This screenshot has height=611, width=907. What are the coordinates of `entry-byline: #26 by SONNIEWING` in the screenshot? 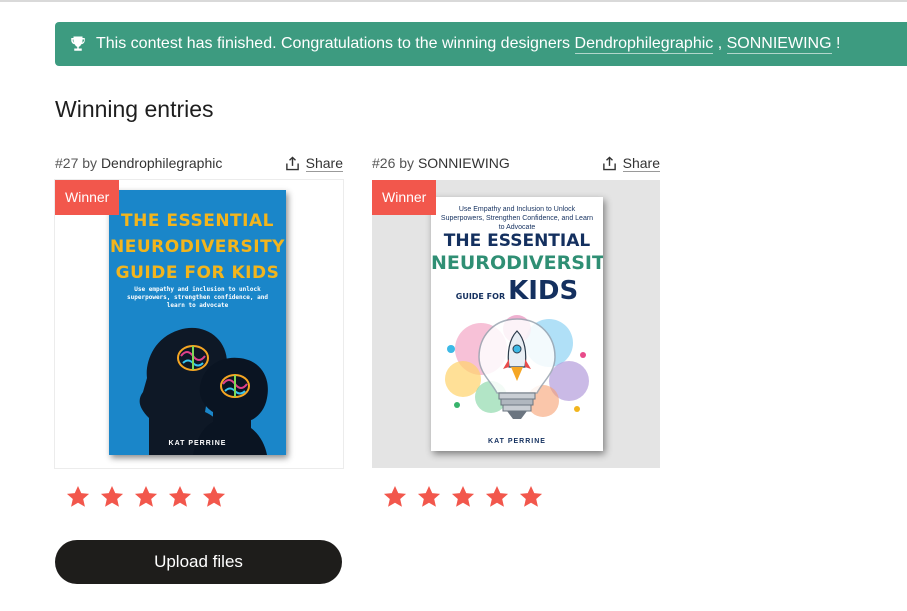 It's located at (441, 163).